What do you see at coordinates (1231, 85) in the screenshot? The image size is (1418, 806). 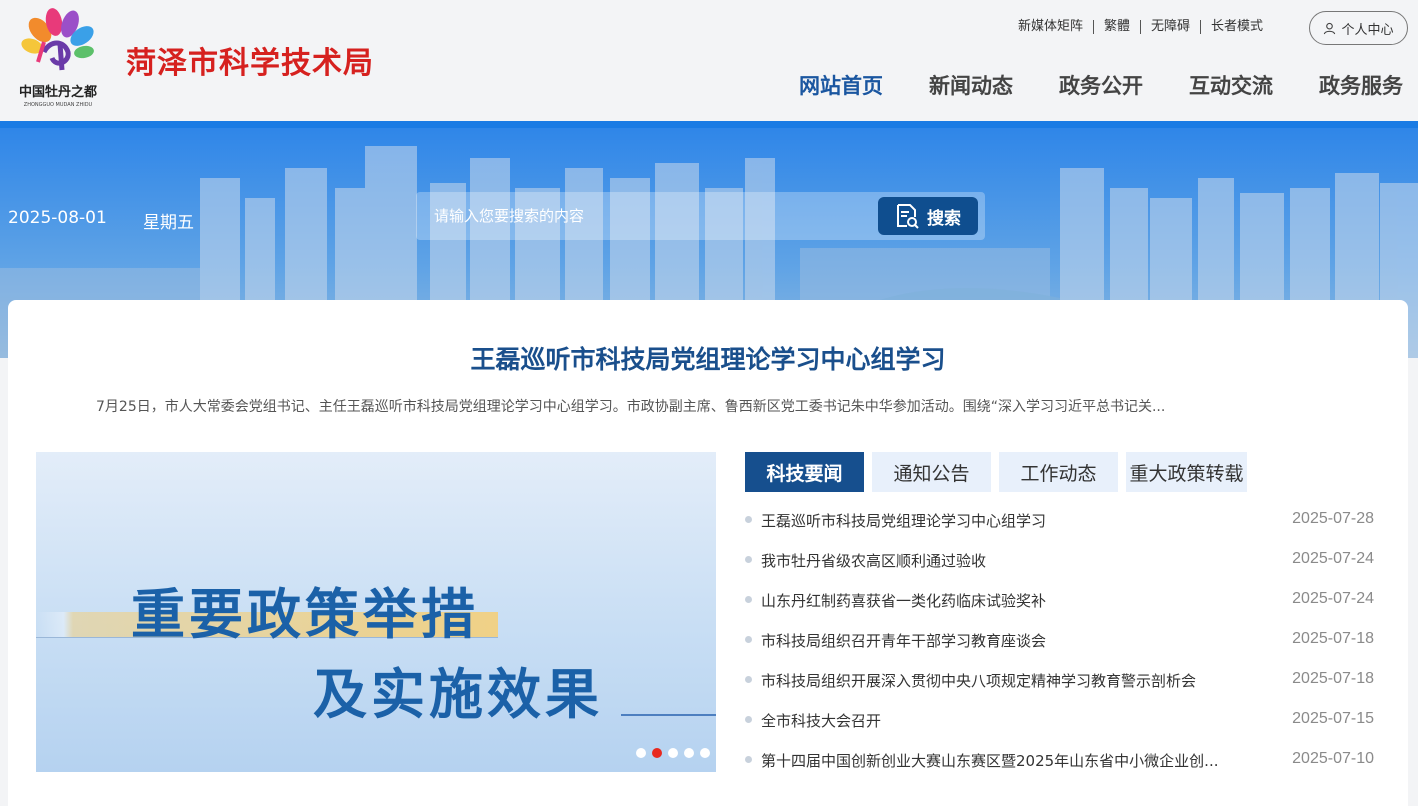 I see `nav-interaction: 互动交流` at bounding box center [1231, 85].